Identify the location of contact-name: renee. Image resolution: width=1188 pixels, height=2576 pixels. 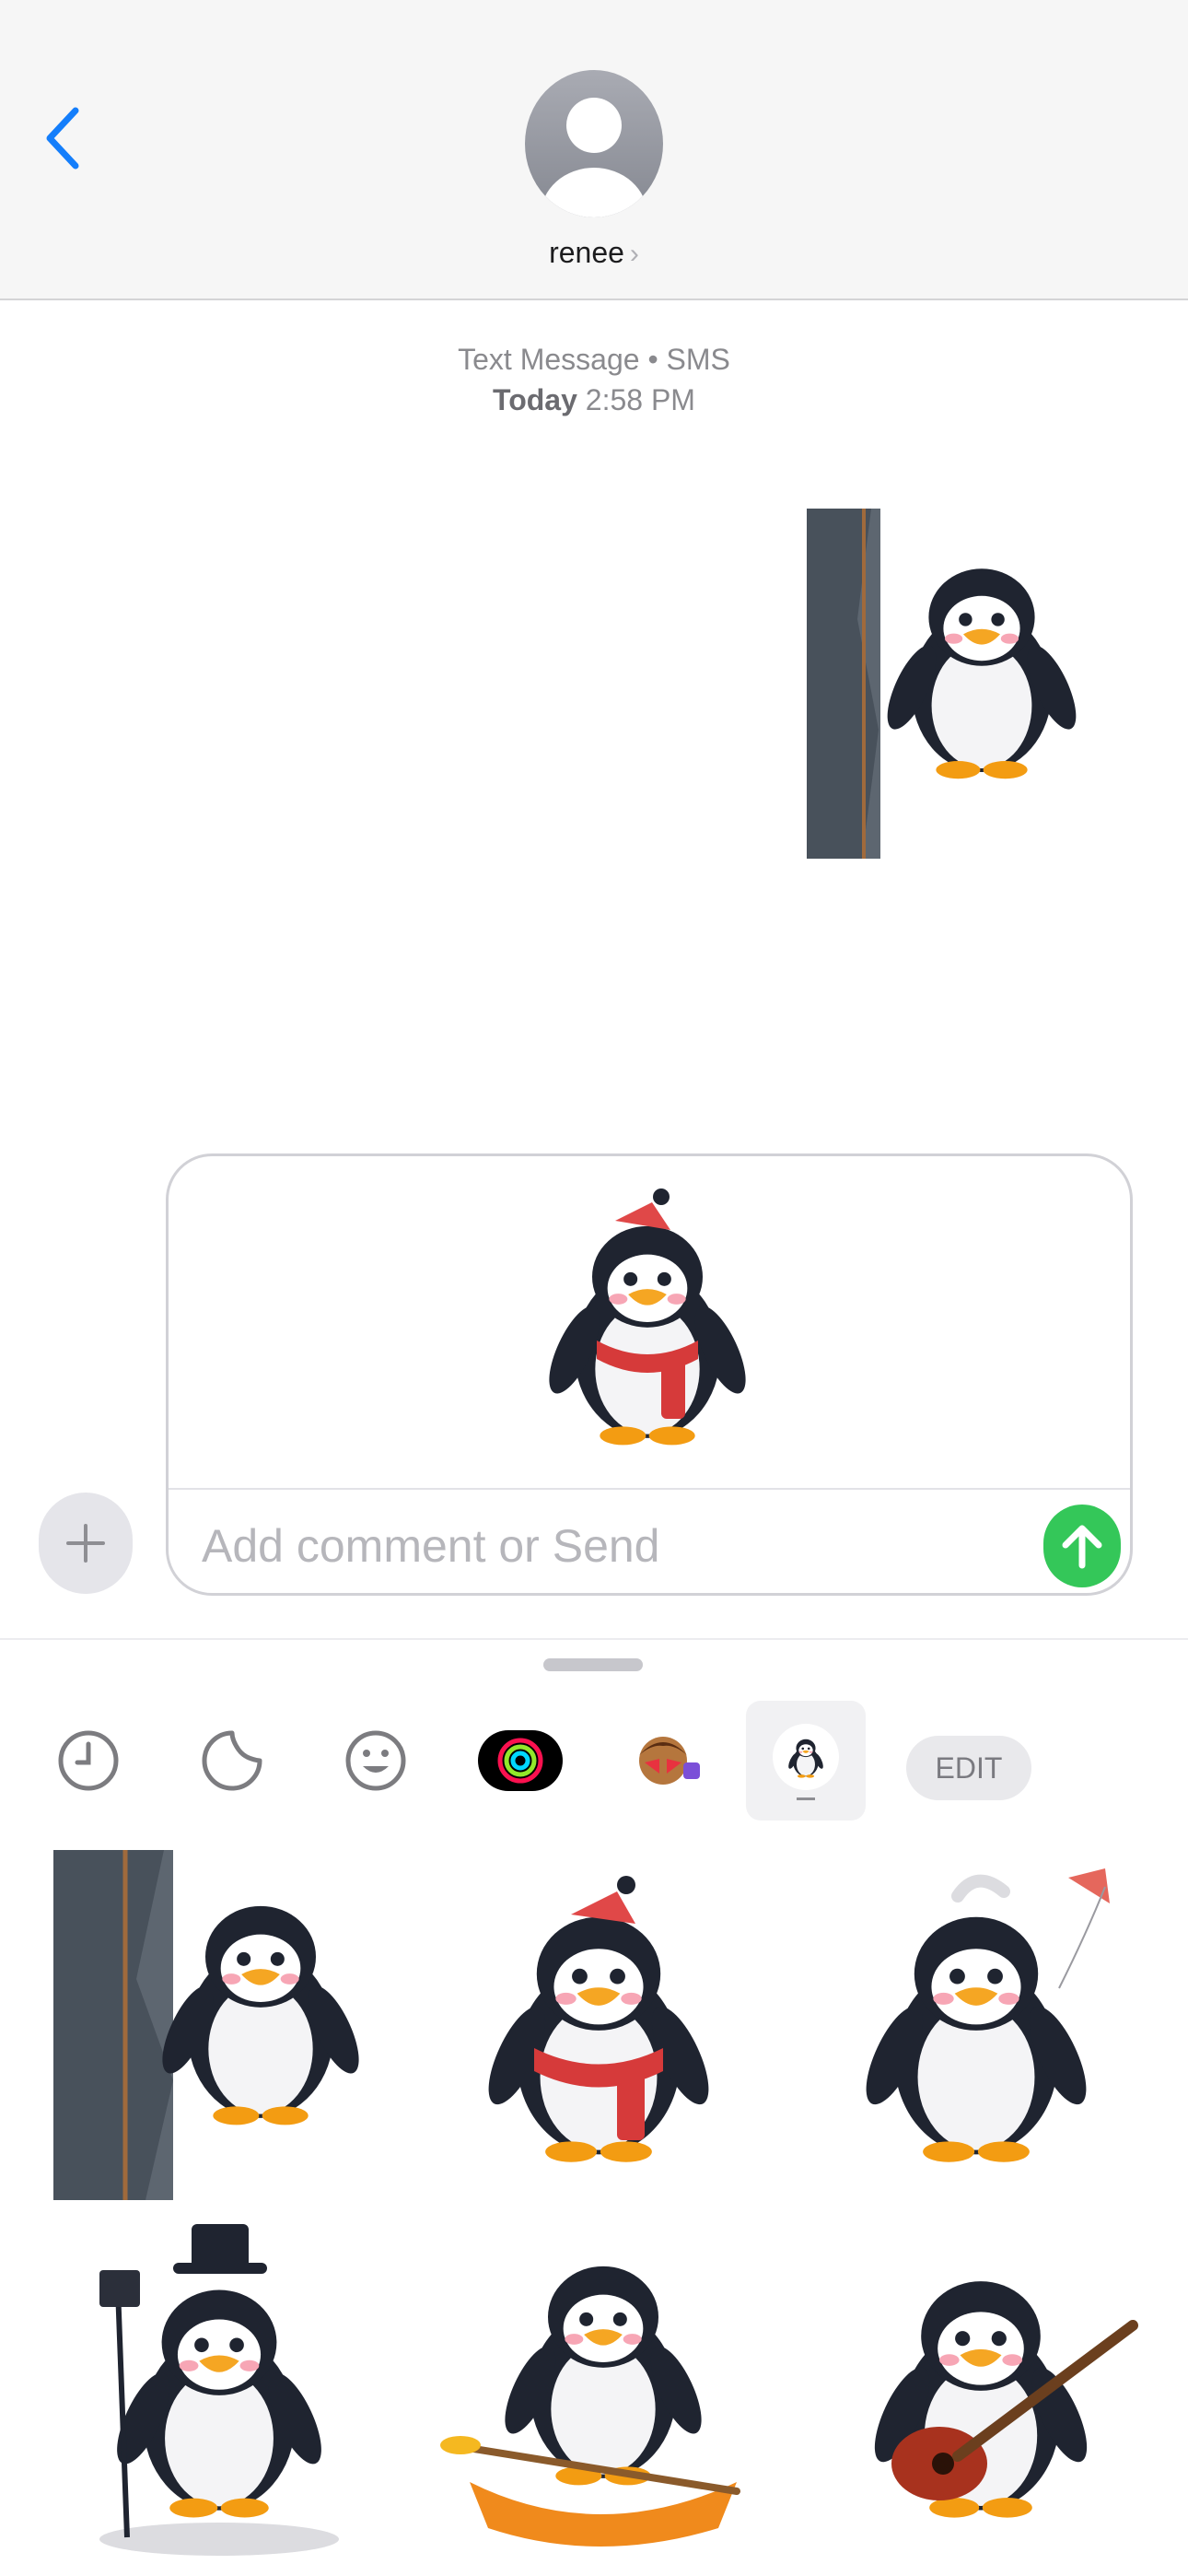
(586, 252).